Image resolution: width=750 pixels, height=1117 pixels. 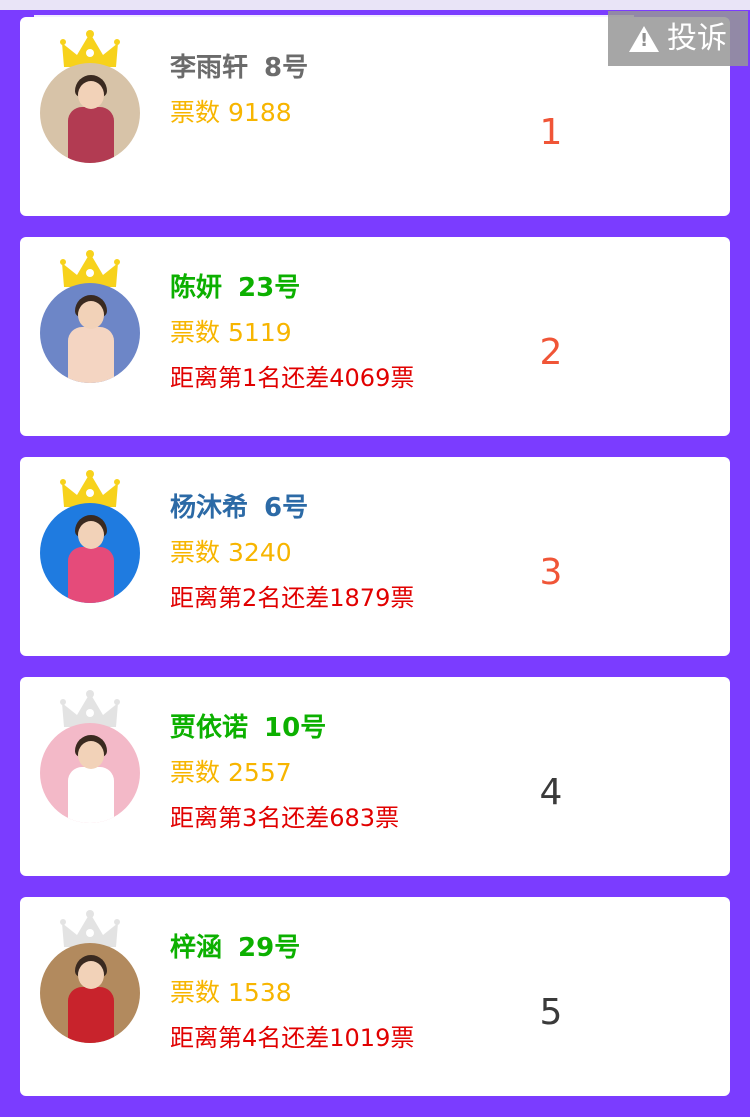 I want to click on contestant-name: 梓涵, so click(x=196, y=948).